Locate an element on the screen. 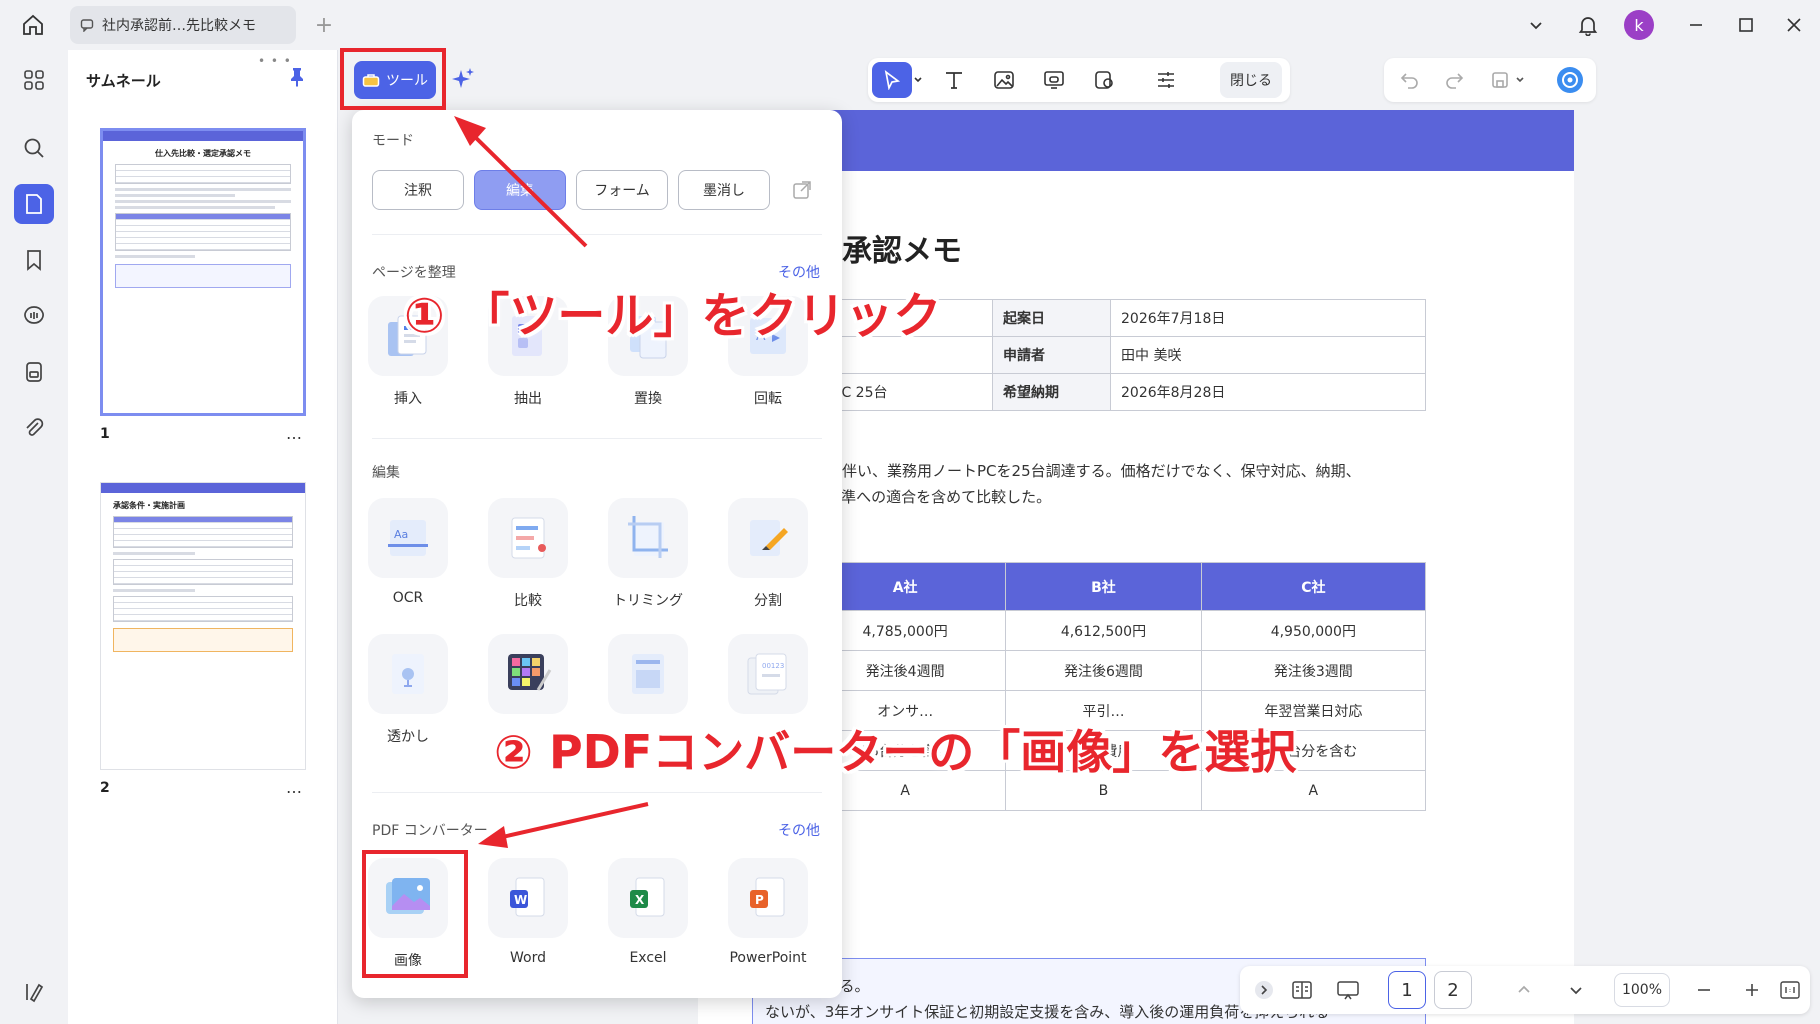 Image resolution: width=1820 pixels, height=1024 pixels. watermark-icon is located at coordinates (408, 674).